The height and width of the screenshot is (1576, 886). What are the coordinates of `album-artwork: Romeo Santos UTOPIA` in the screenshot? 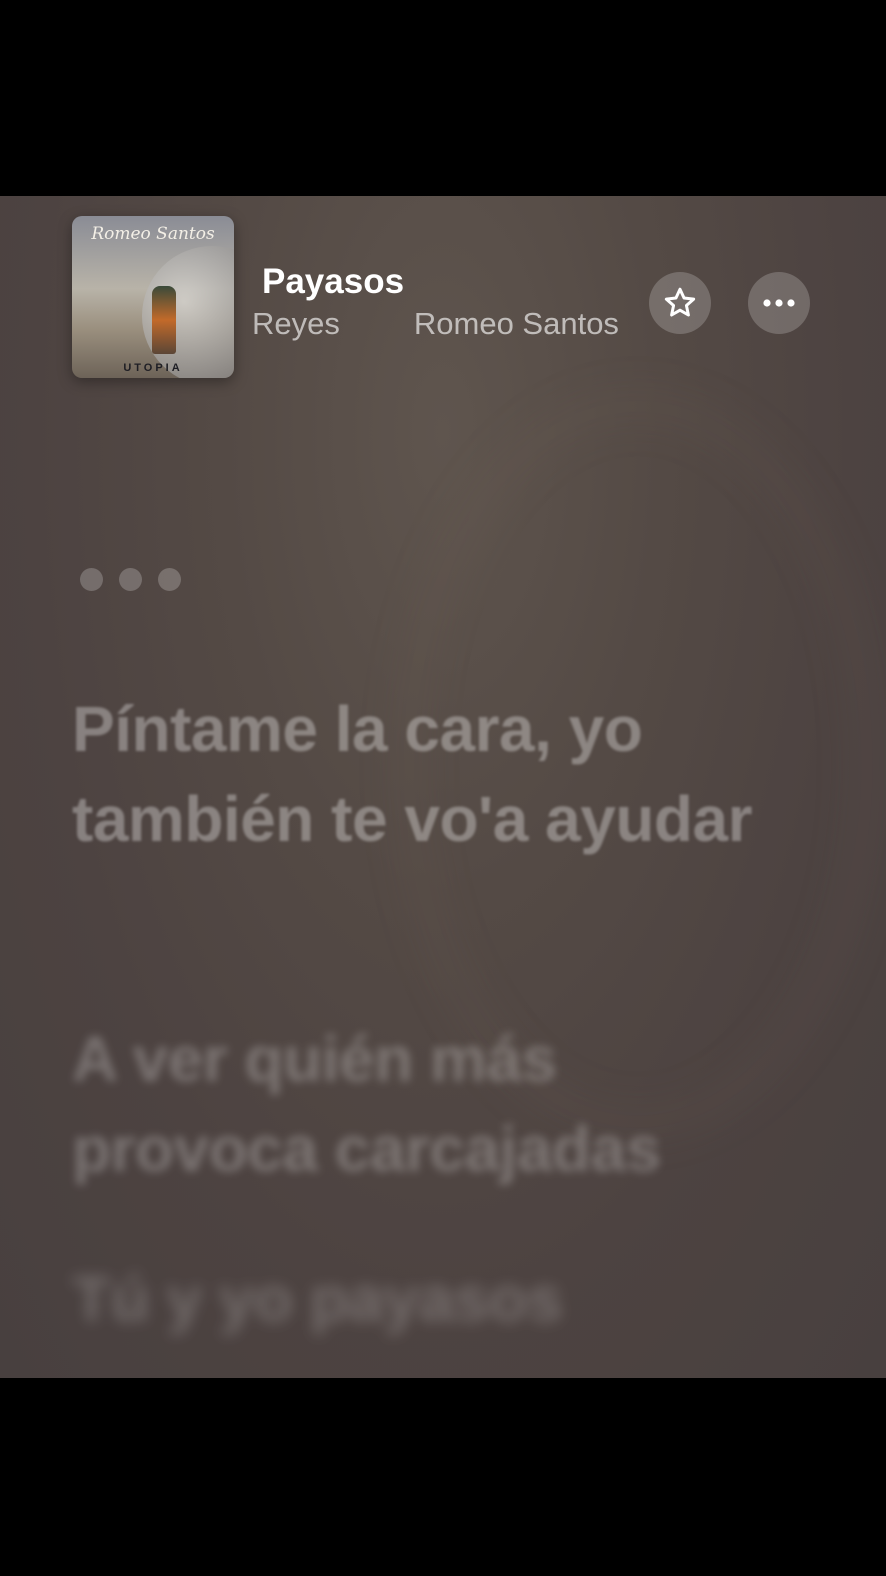 It's located at (153, 297).